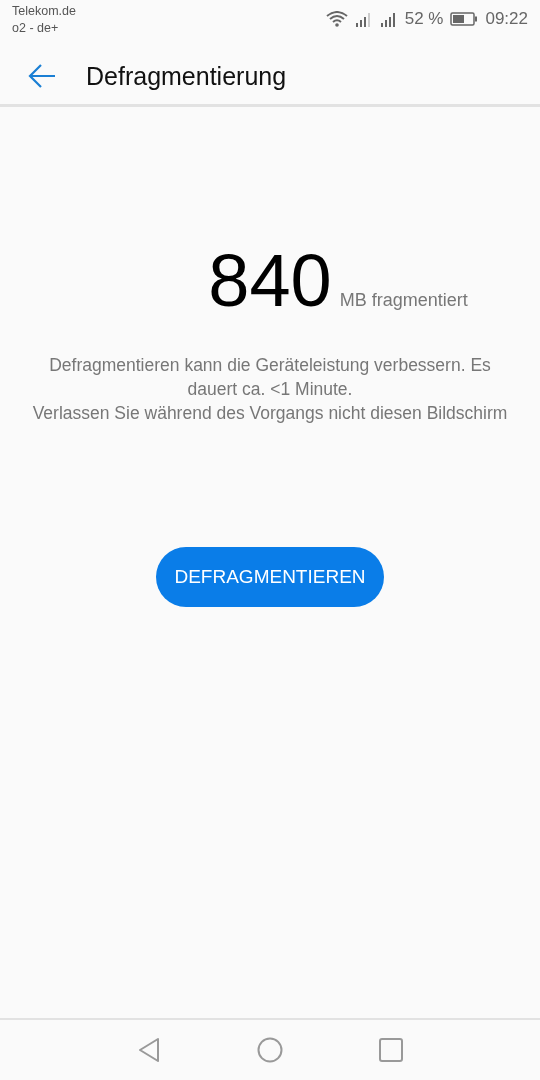 This screenshot has width=540, height=1080. What do you see at coordinates (270, 281) in the screenshot?
I see `fragmented-size: 840` at bounding box center [270, 281].